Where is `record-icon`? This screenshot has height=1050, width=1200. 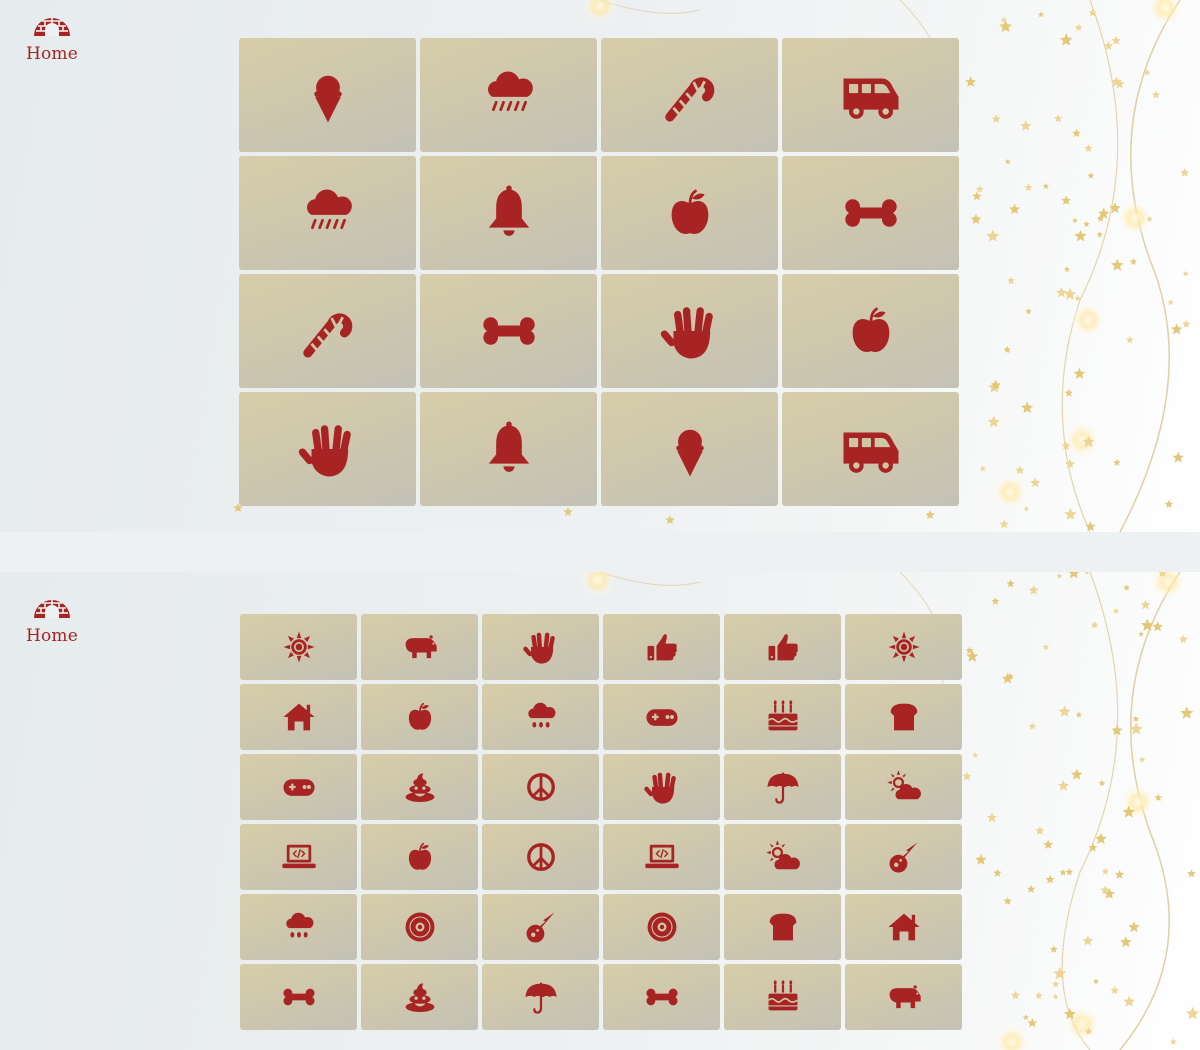 record-icon is located at coordinates (419, 927).